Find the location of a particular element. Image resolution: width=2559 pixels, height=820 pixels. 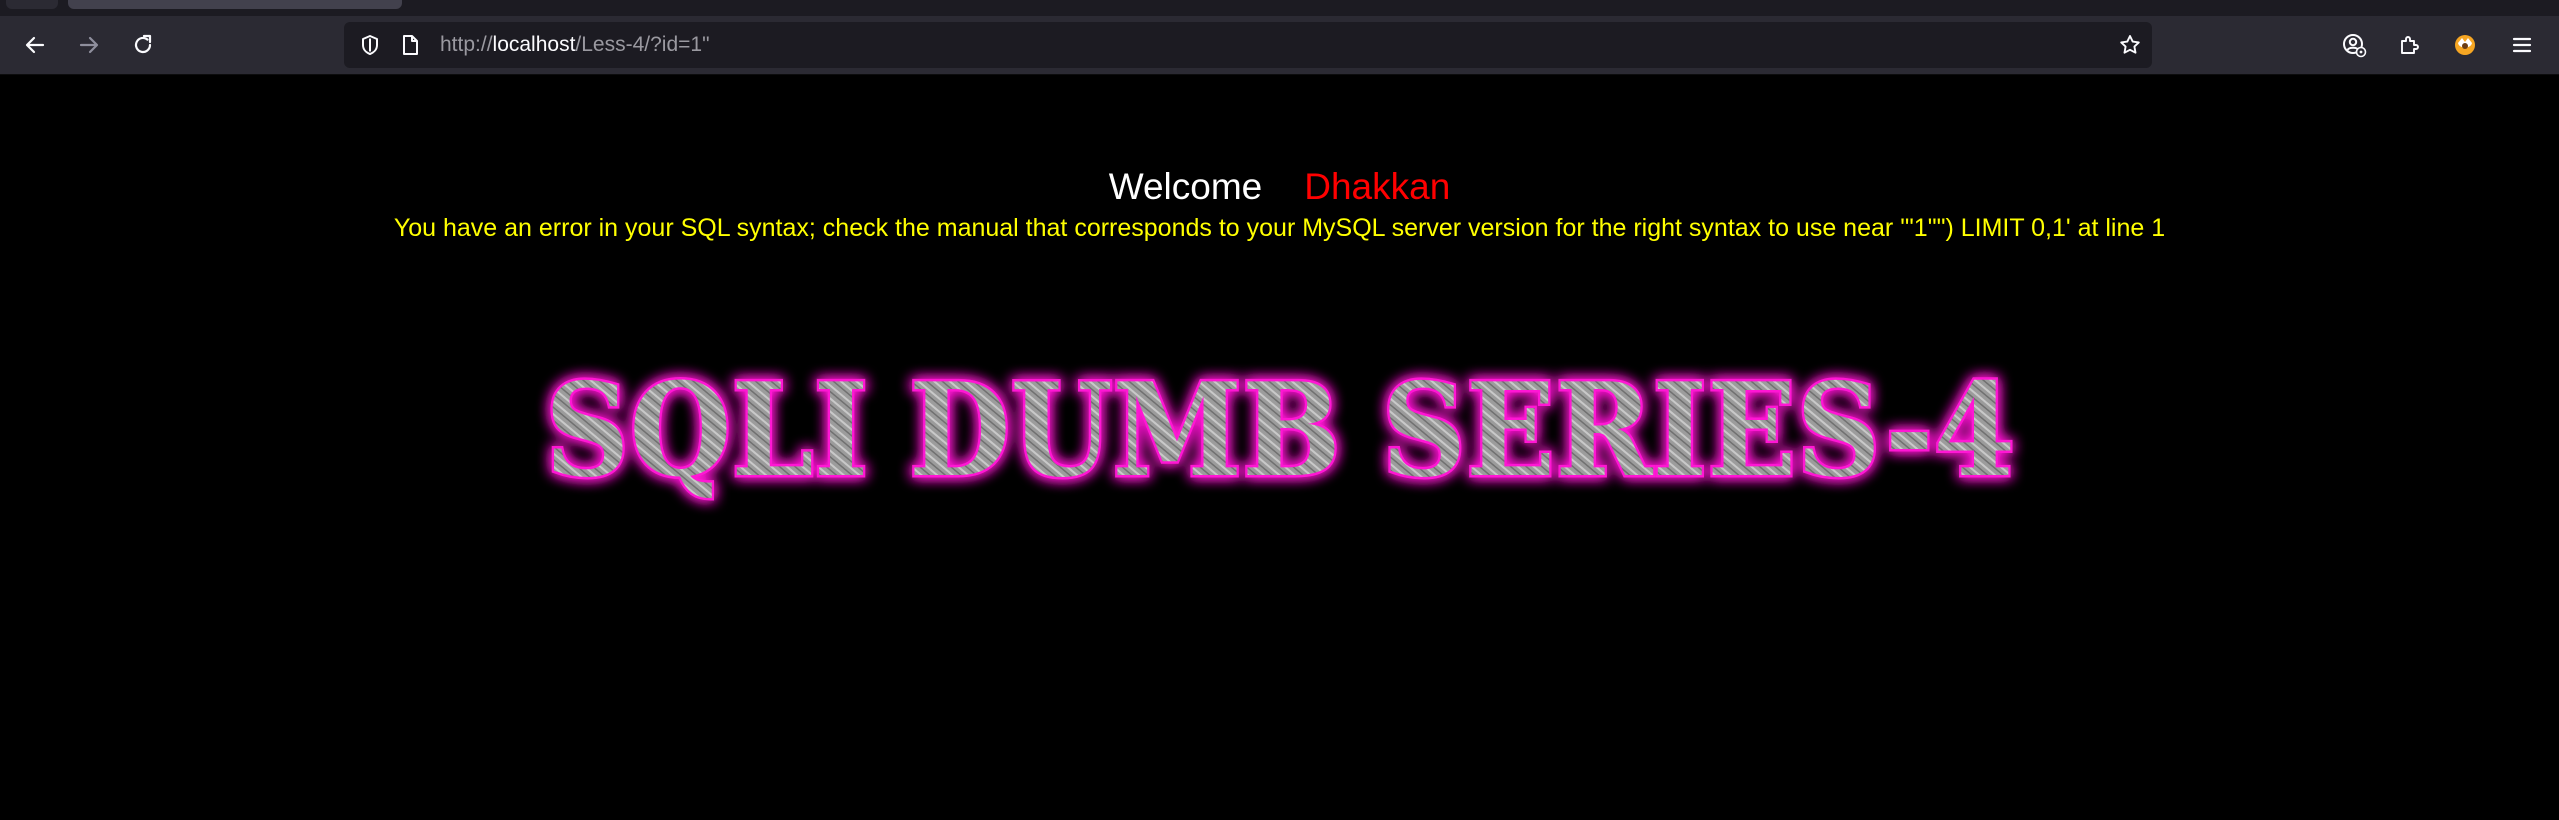

shield-icon is located at coordinates (370, 47).